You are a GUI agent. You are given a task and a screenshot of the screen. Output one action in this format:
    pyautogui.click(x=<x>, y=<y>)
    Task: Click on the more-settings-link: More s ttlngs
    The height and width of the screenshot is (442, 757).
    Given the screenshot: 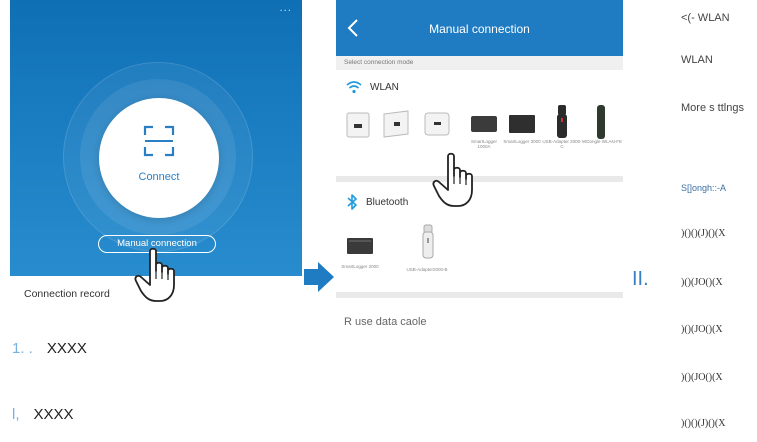 What is the action you would take?
    pyautogui.click(x=712, y=108)
    